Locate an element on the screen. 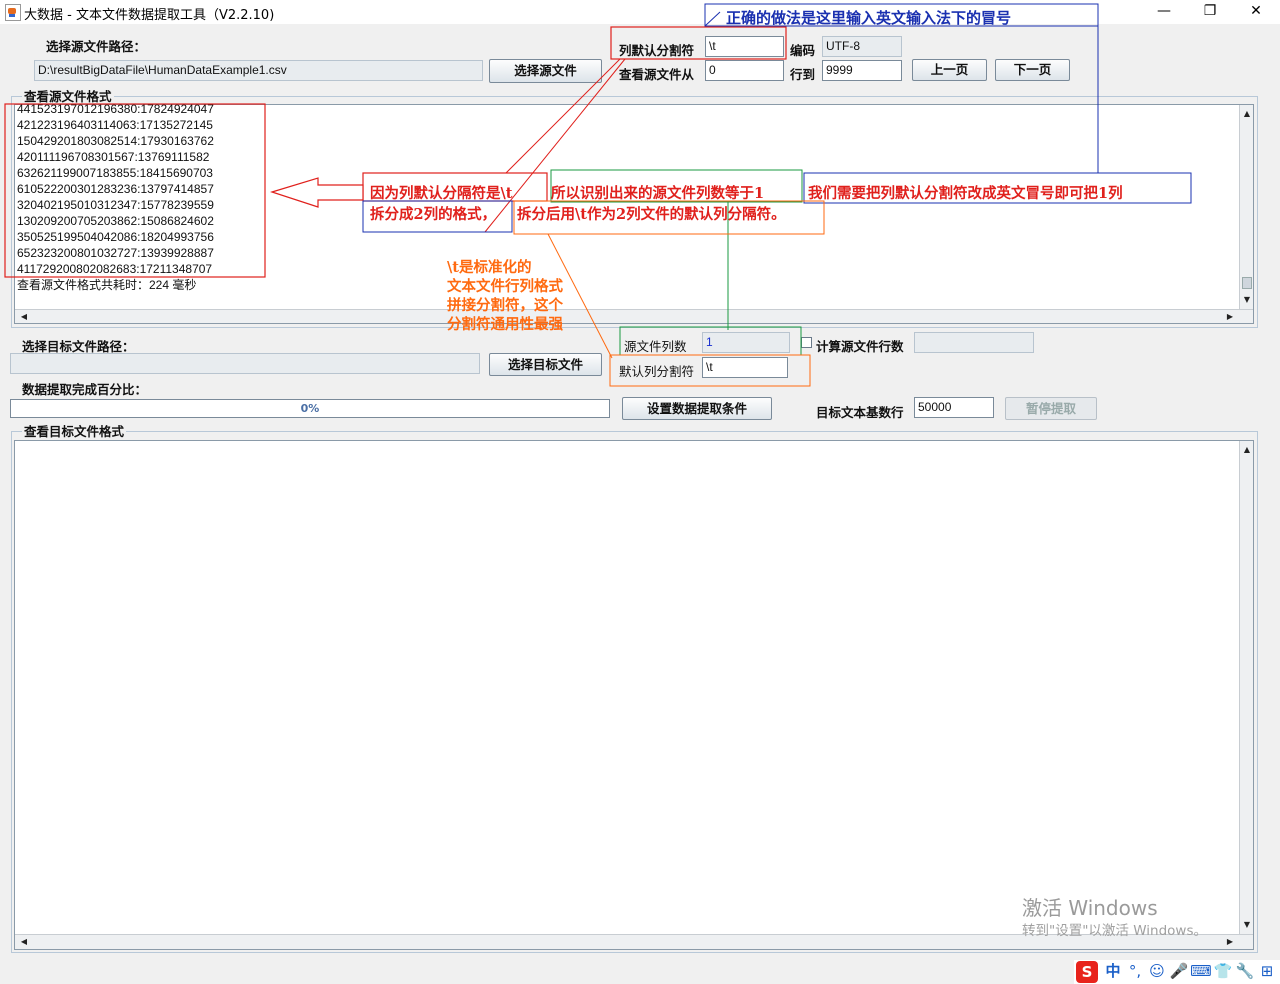 Image resolution: width=1280 pixels, height=984 pixels. menu-grid-icon: ⊞ is located at coordinates (1267, 972).